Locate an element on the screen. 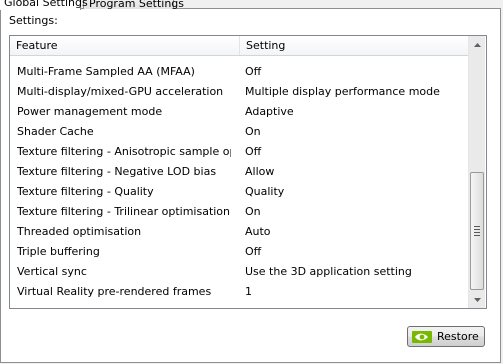  feature-cell: Texture filtering - Negative LOD bias is located at coordinates (117, 171).